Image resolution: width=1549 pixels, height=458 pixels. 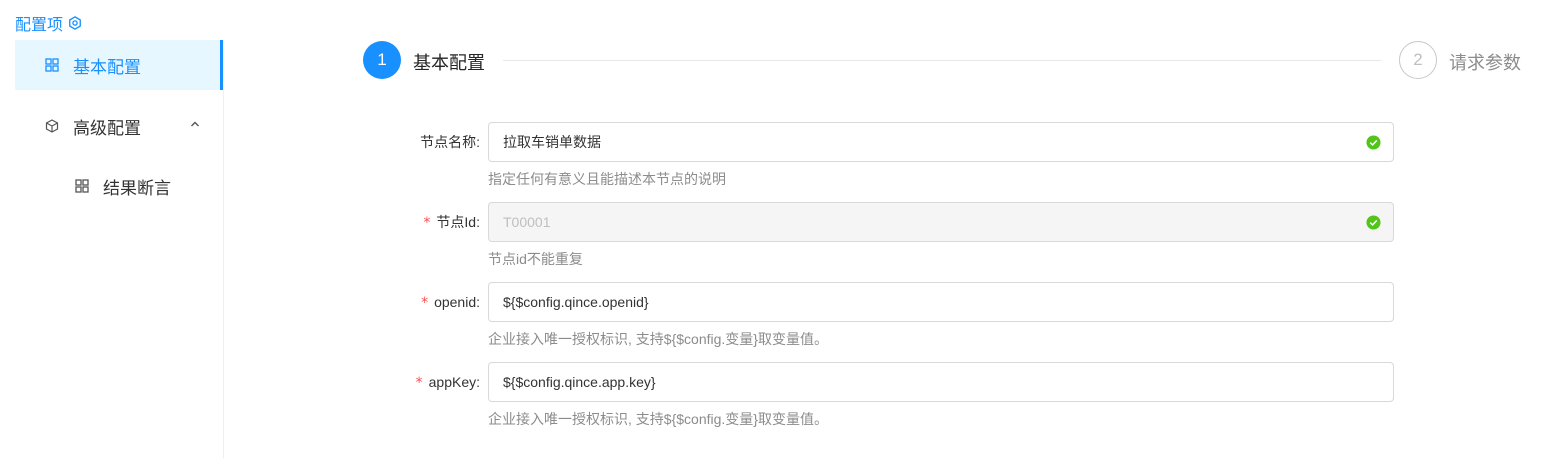 I want to click on sidebar-item-basic-config: 基本配置, so click(x=119, y=65).